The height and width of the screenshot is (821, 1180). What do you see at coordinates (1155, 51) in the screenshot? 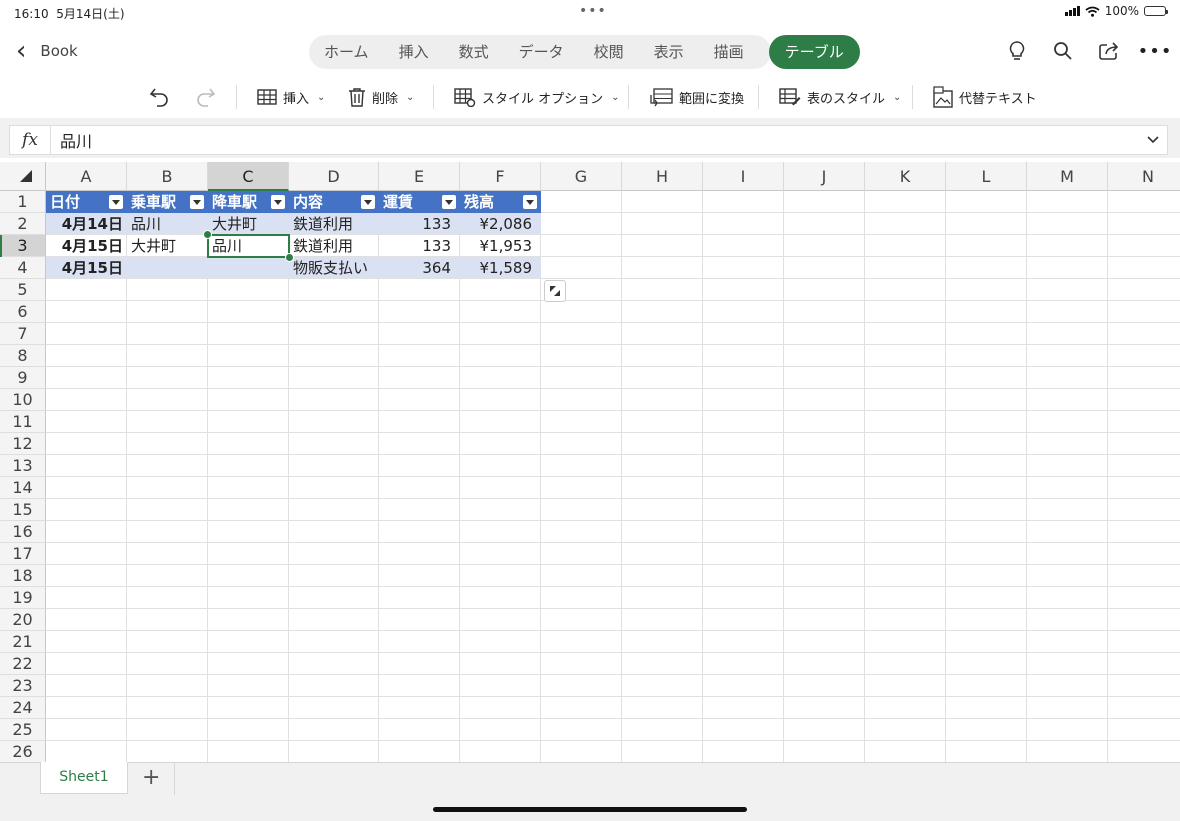
I see `more-icon: •••` at bounding box center [1155, 51].